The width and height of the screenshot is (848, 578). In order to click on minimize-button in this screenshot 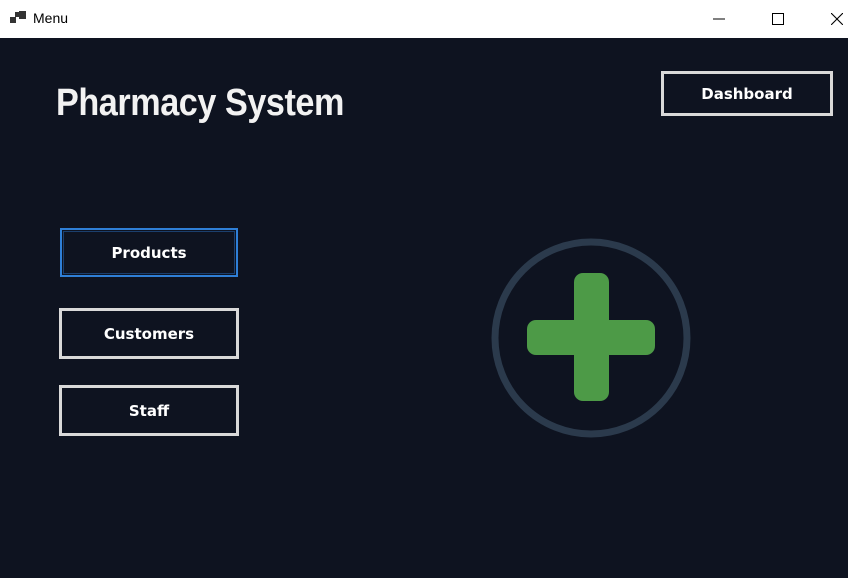, I will do `click(719, 19)`.